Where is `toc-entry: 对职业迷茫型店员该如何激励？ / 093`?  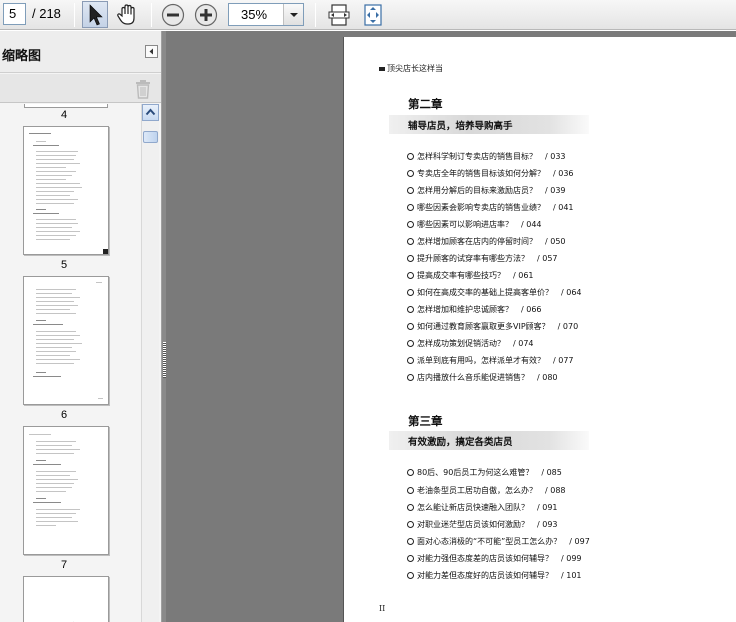
toc-entry: 对职业迷茫型店员该如何激励？ / 093 is located at coordinates (482, 525).